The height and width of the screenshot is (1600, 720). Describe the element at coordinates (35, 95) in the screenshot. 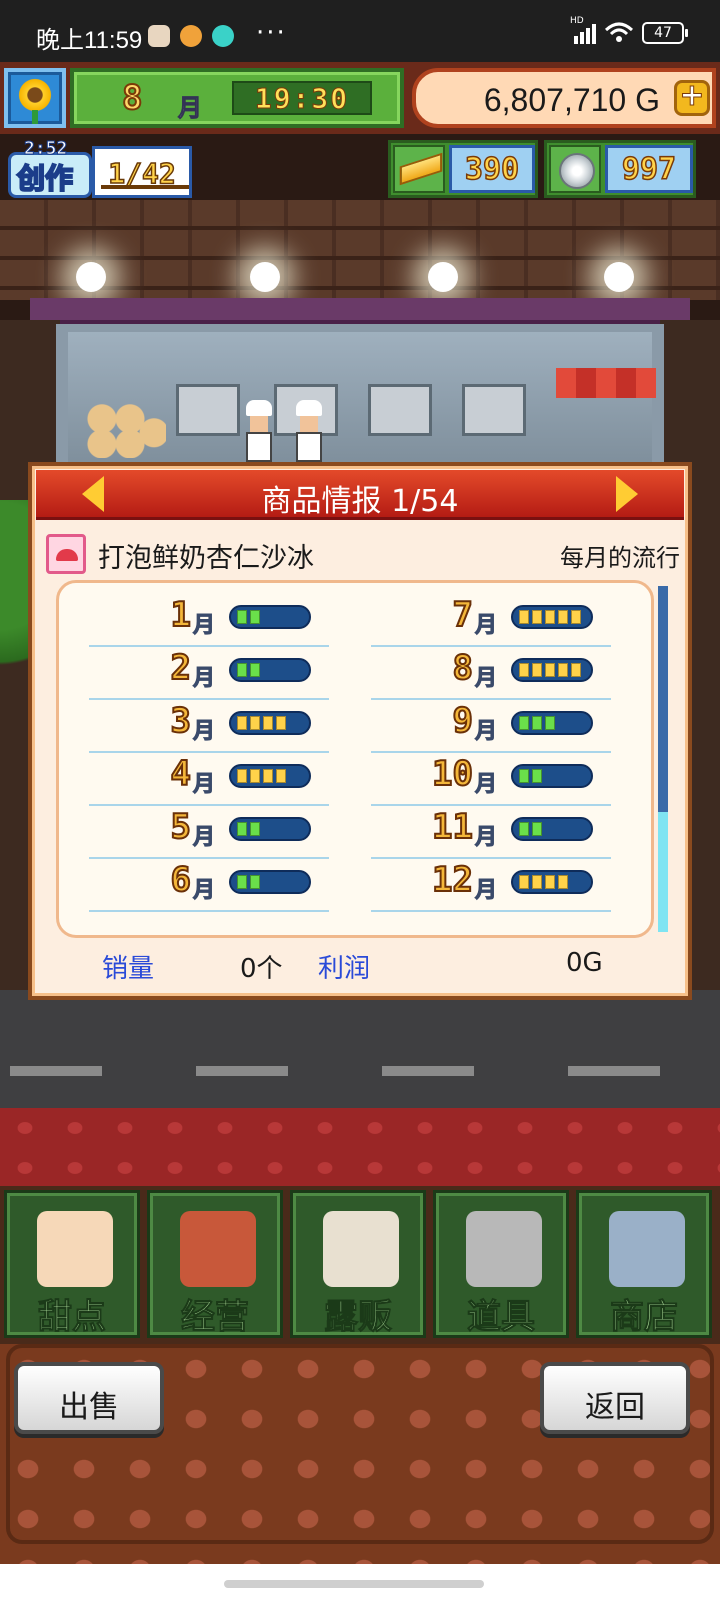

I see `sunflower-icon` at that location.